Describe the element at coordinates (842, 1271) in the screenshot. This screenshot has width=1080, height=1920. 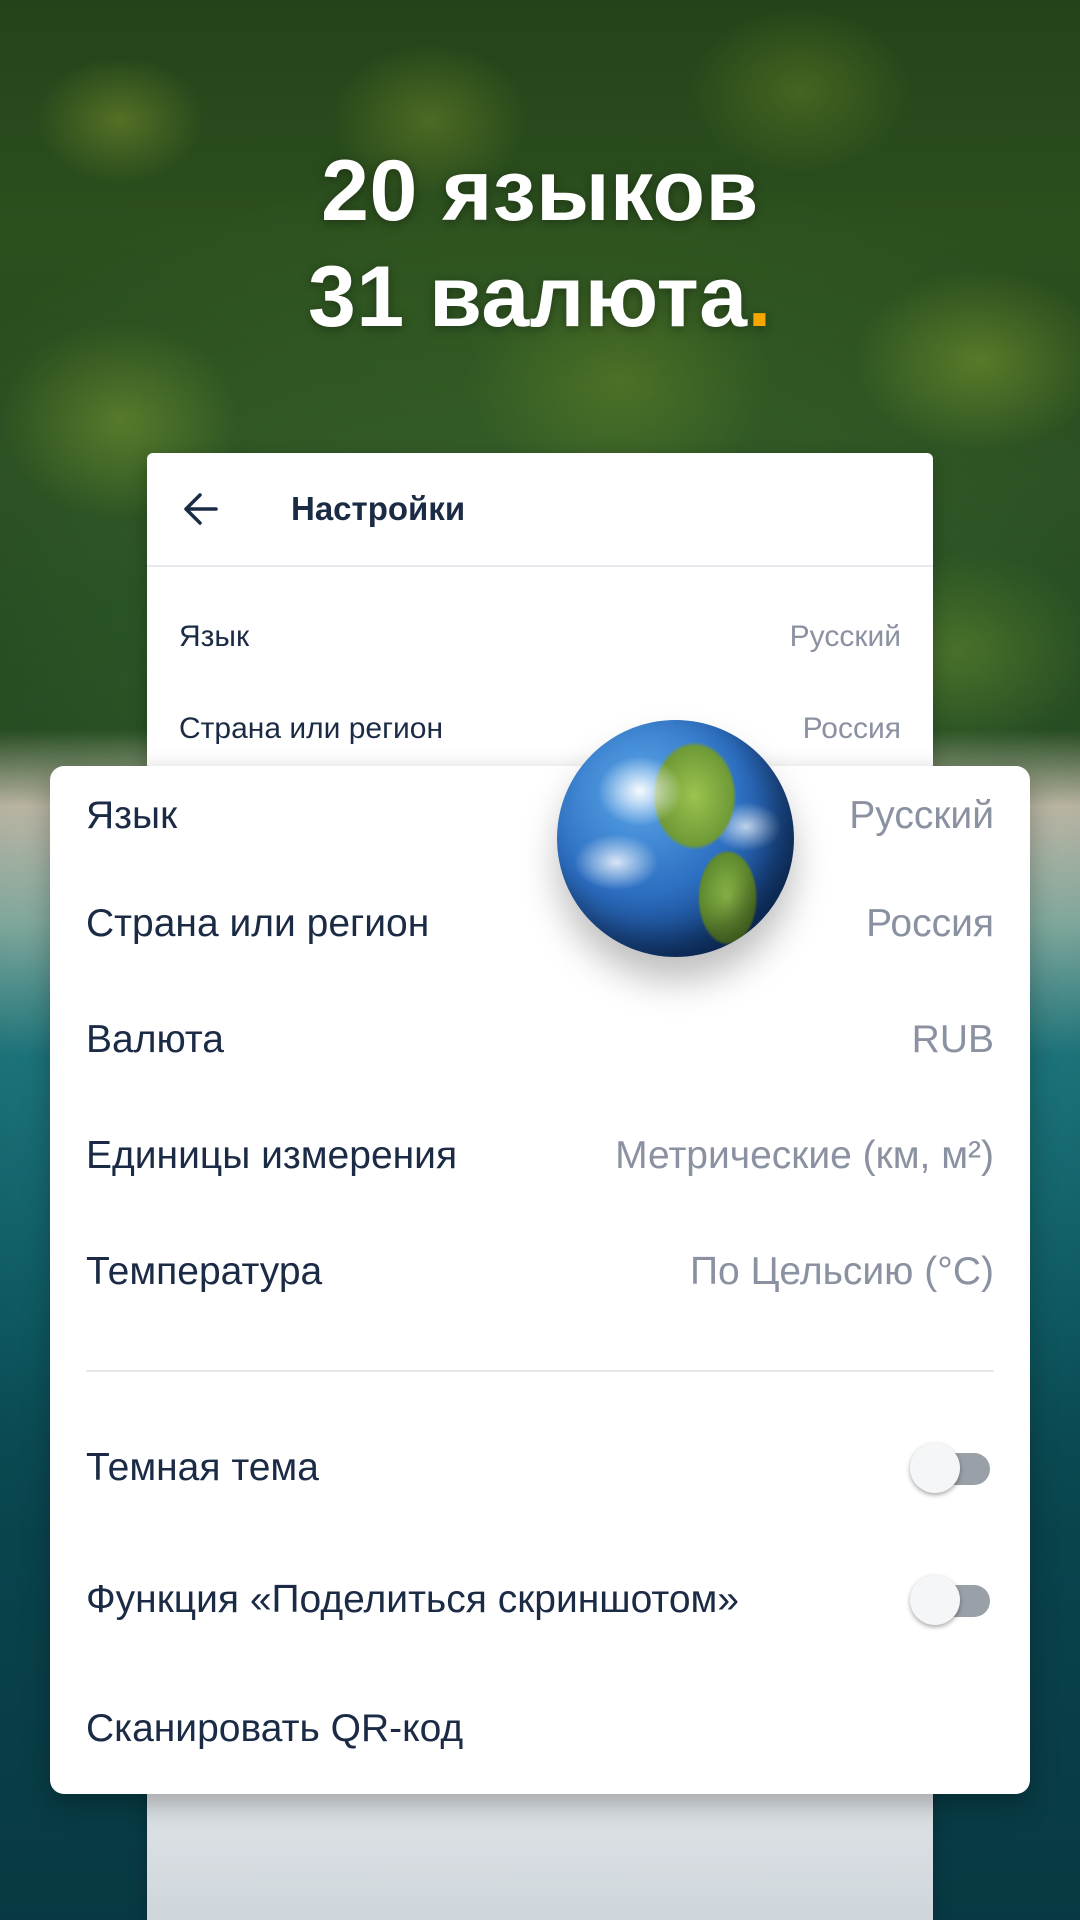
I see `row-value: По Цельсию (°C)` at that location.